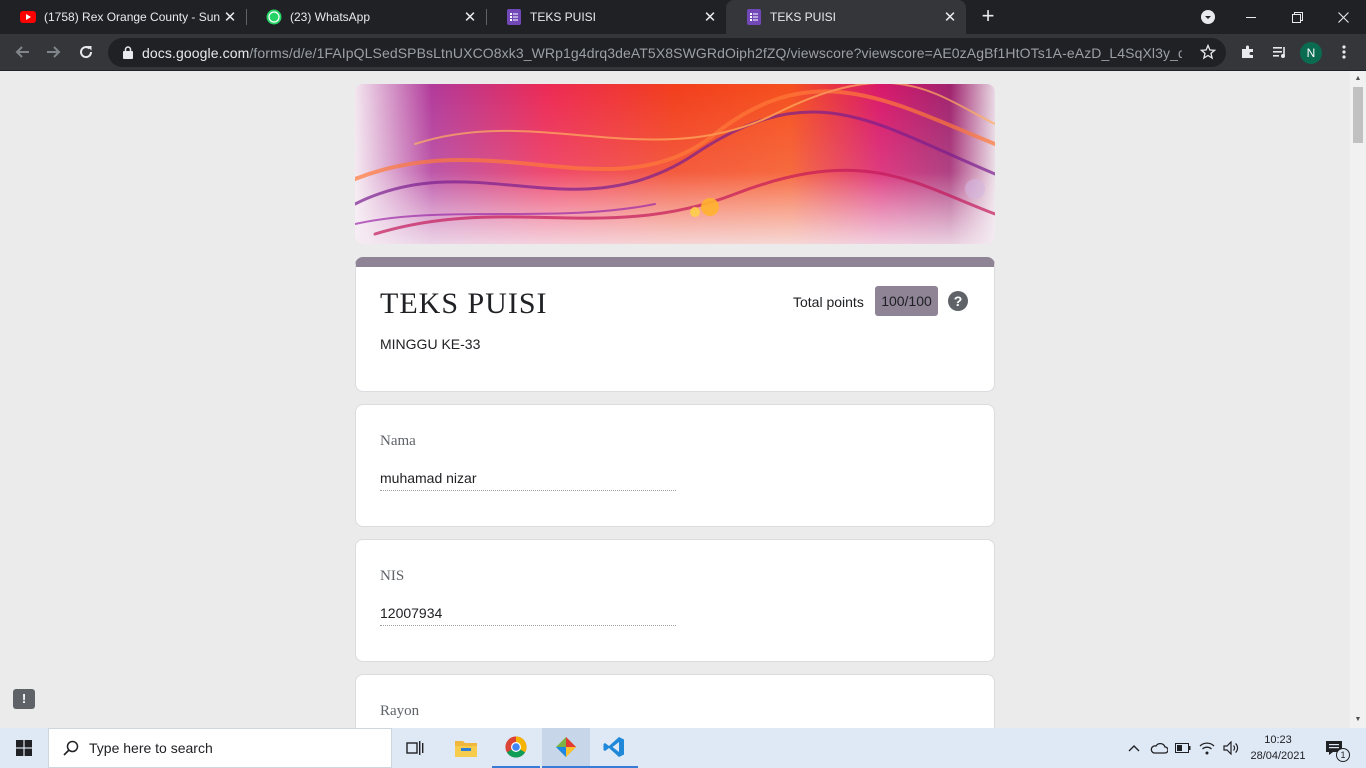 The width and height of the screenshot is (1366, 768). What do you see at coordinates (1278, 756) in the screenshot?
I see `clock-date: 28/04/2021` at bounding box center [1278, 756].